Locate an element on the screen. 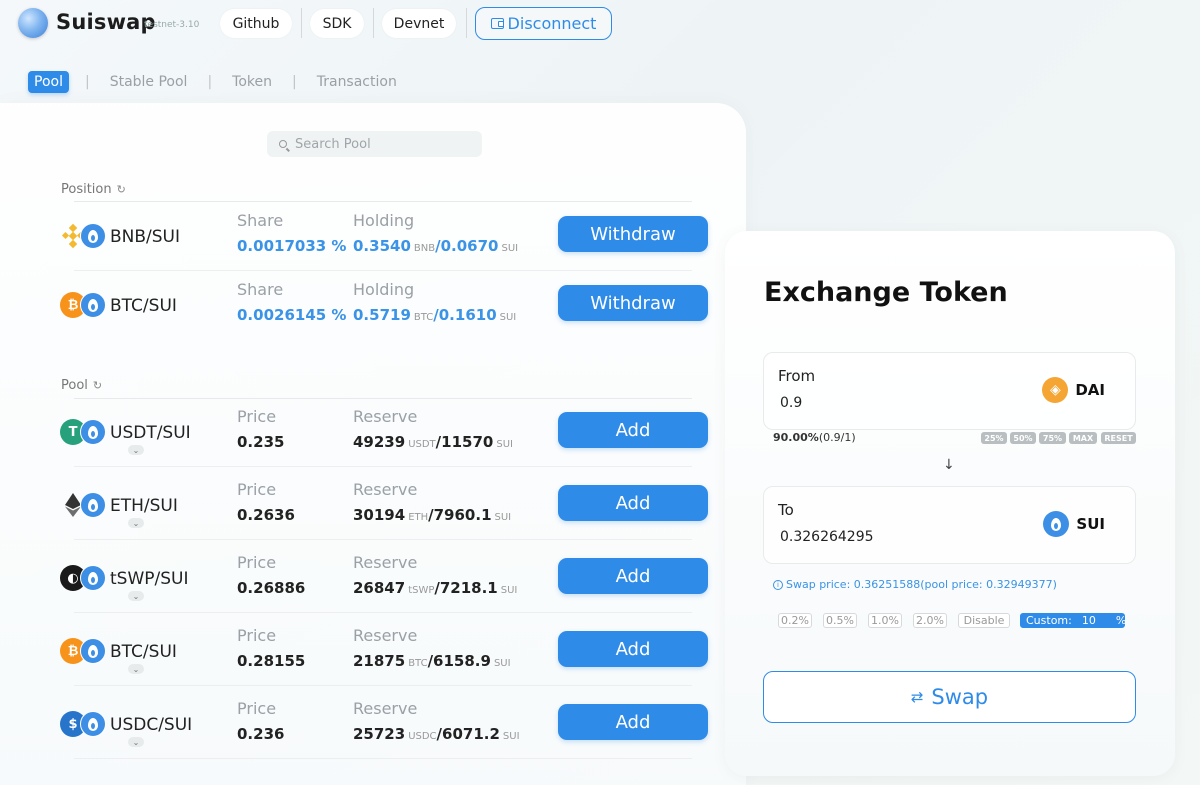 The width and height of the screenshot is (1200, 785). reserve-value: 26847 tSWP/7218.1 SUI is located at coordinates (435, 588).